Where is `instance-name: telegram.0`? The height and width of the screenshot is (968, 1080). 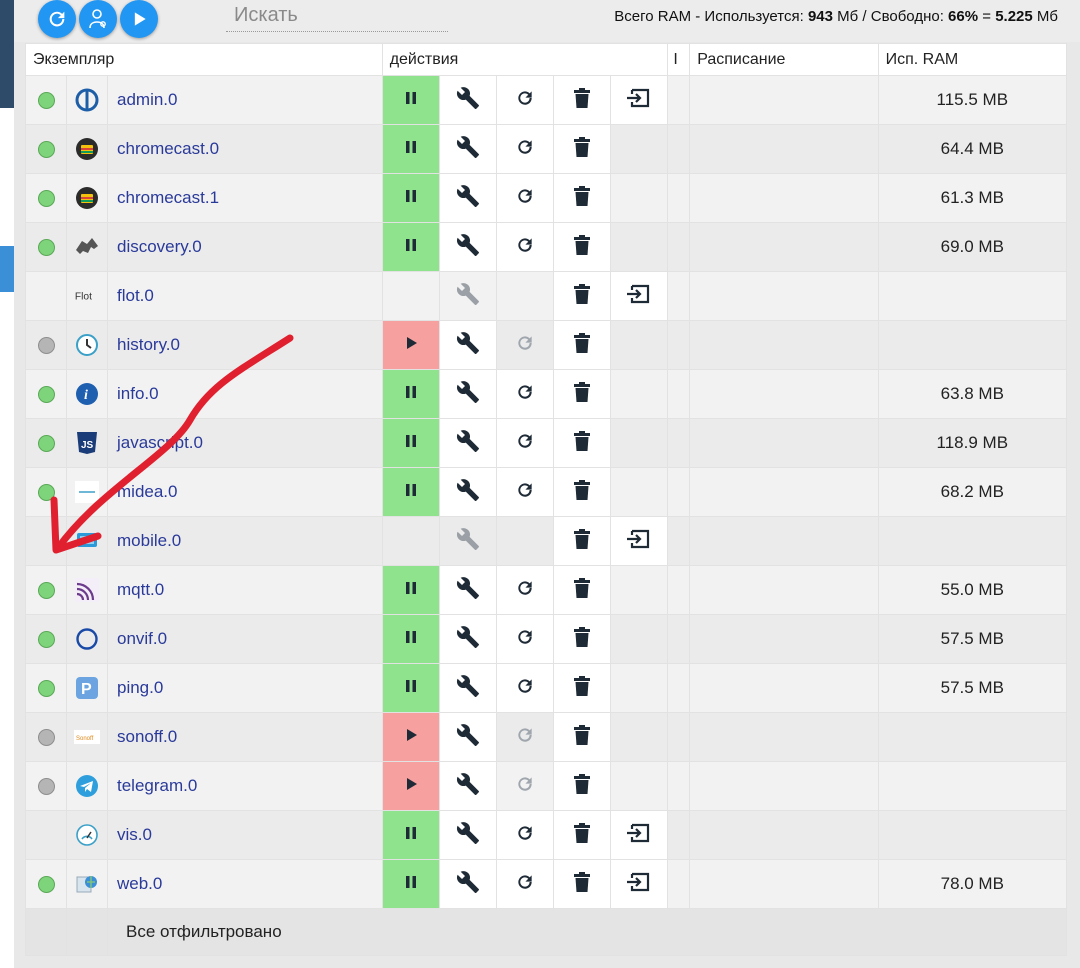
instance-name: telegram.0 is located at coordinates (152, 785).